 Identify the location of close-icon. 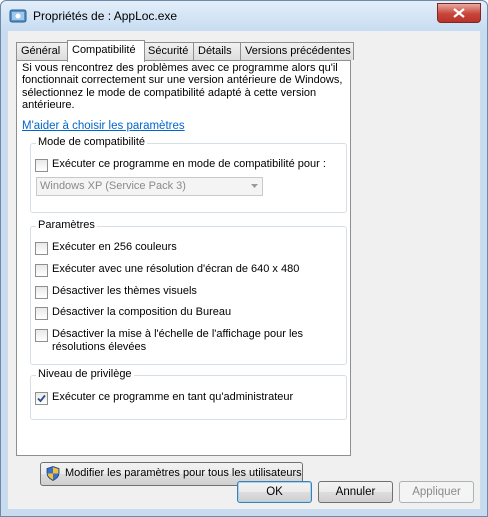
(459, 13).